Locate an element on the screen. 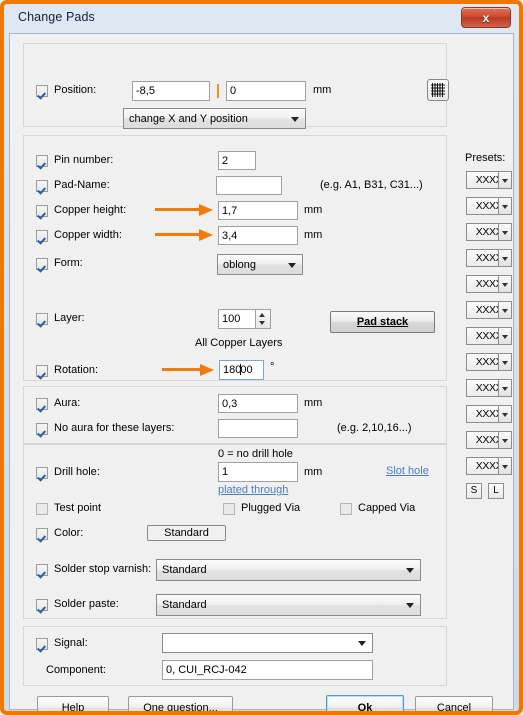 This screenshot has width=523, height=715. drill-hole-input: 1 is located at coordinates (258, 472).